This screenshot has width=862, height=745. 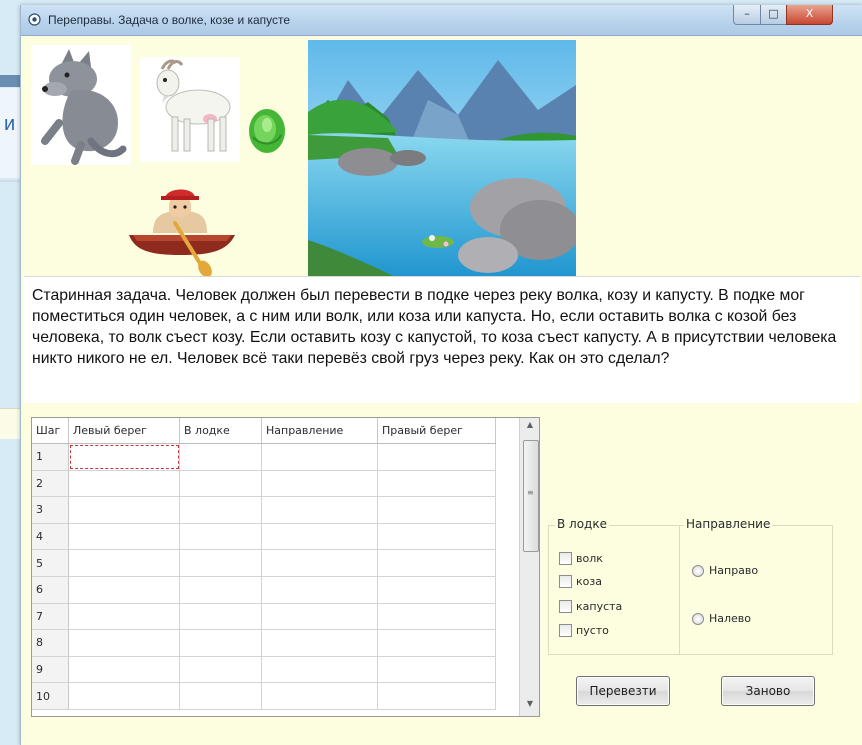 What do you see at coordinates (768, 691) in the screenshot?
I see `reset-button: Заново` at bounding box center [768, 691].